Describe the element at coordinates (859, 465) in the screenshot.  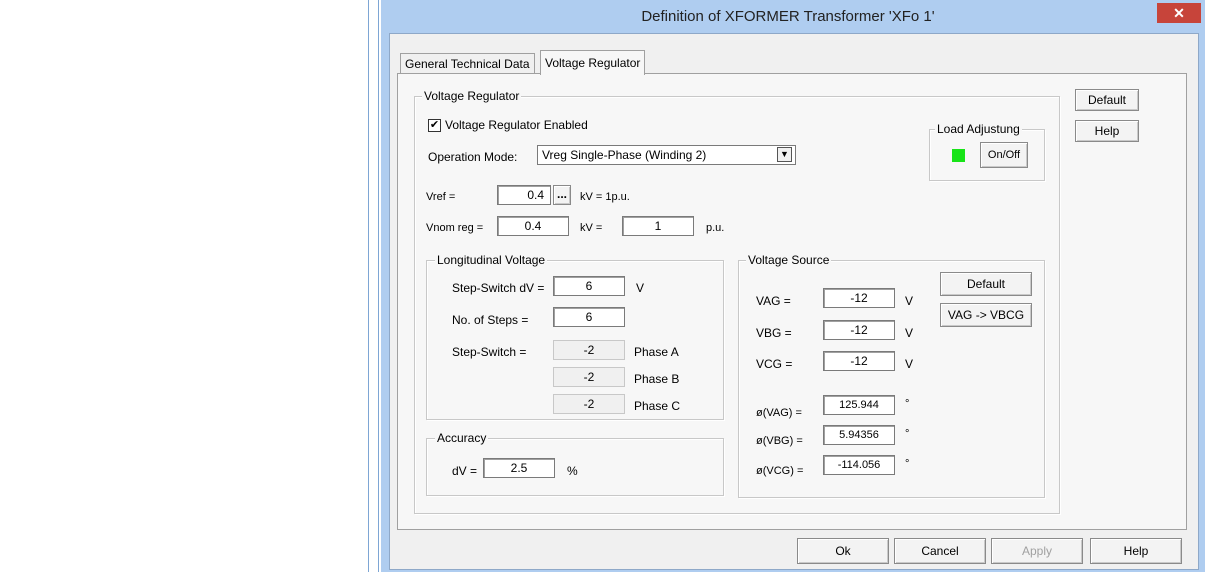
I see `phi-vcg-input: -114.056` at that location.